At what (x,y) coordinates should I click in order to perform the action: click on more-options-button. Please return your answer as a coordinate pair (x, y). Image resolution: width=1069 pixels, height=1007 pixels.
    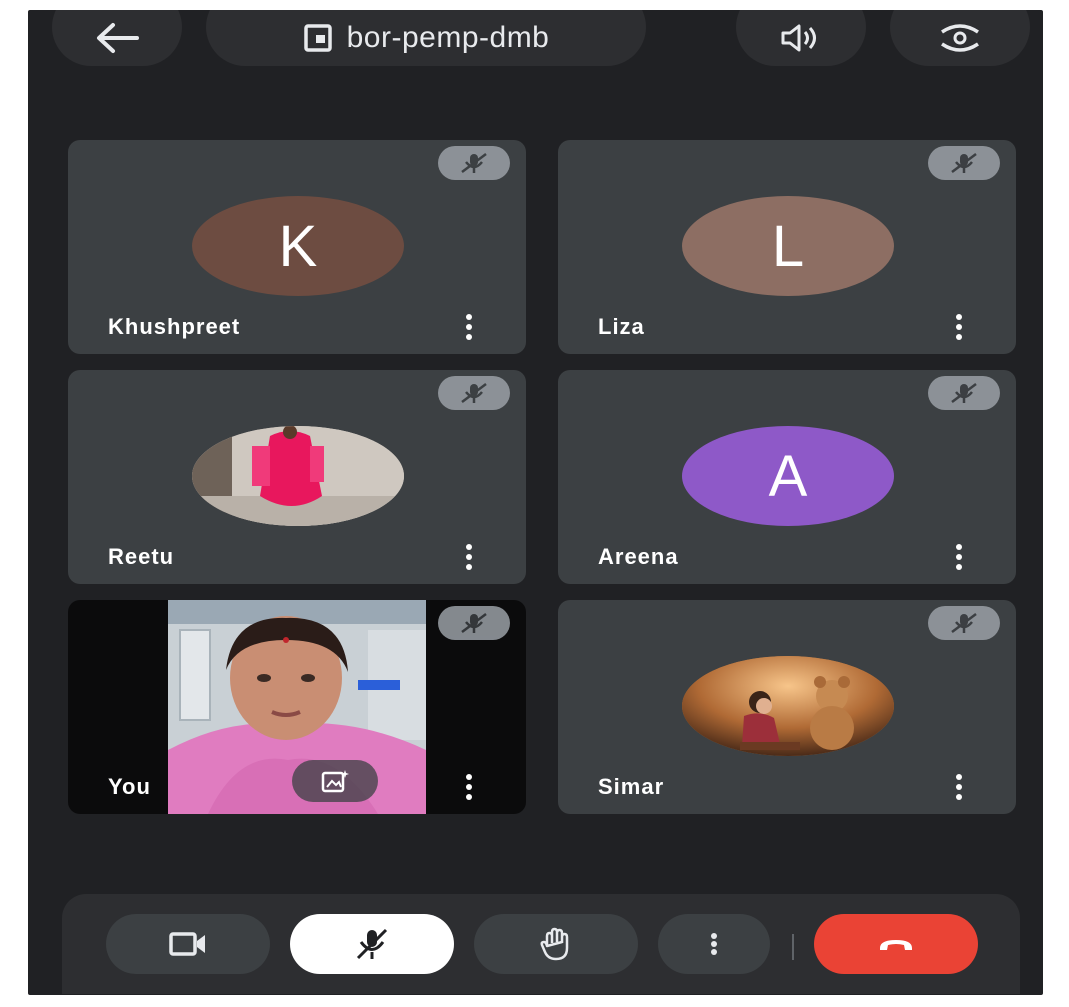
    Looking at the image, I should click on (714, 944).